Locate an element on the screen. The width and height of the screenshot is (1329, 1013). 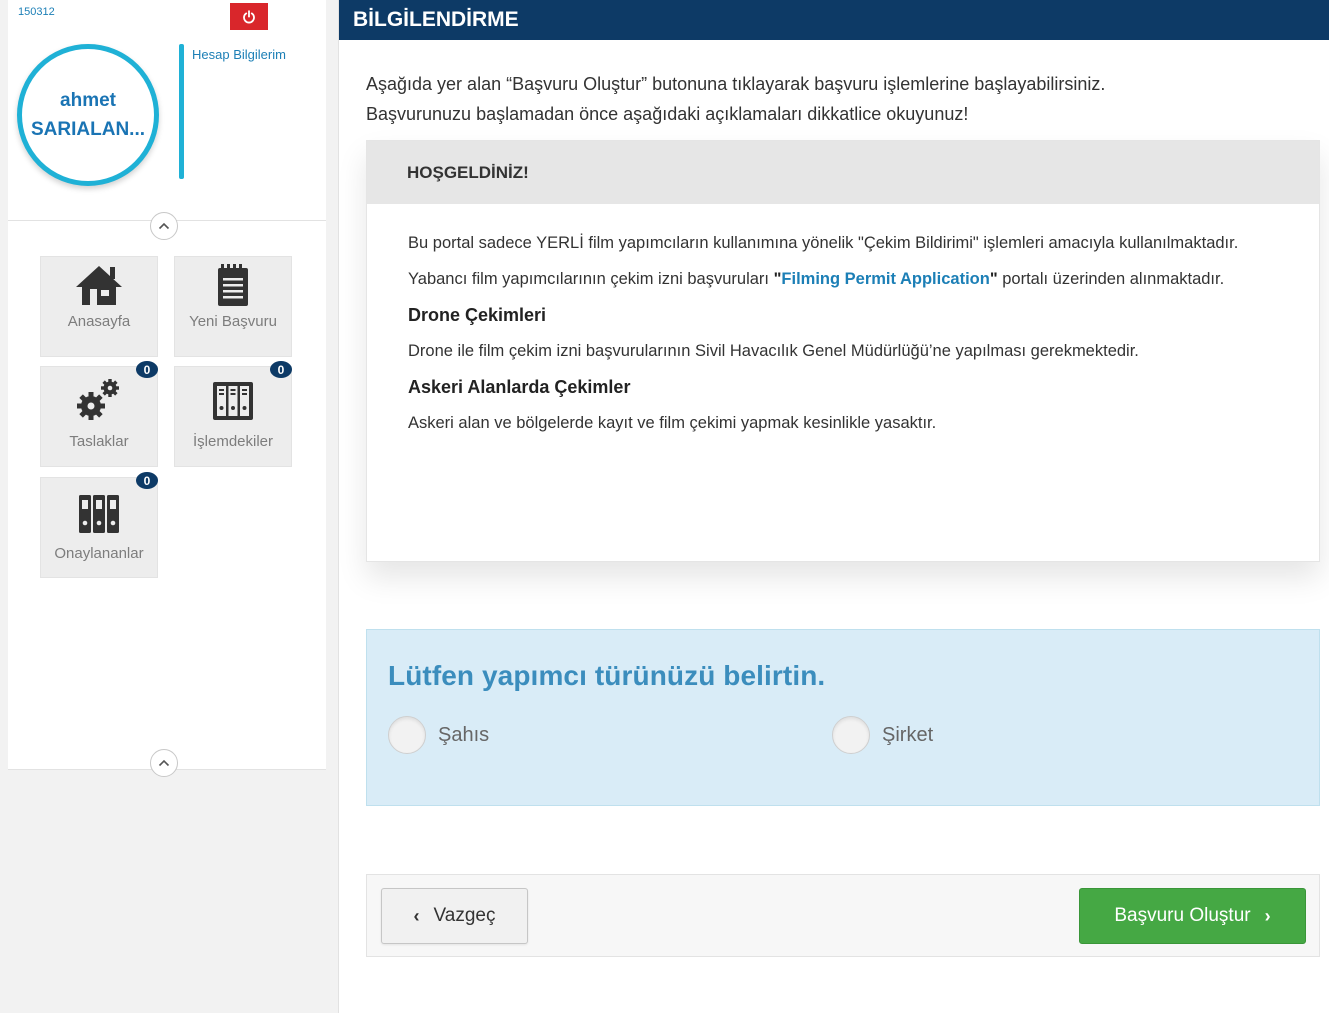
tile-drafts-badge: 0 is located at coordinates (147, 369).